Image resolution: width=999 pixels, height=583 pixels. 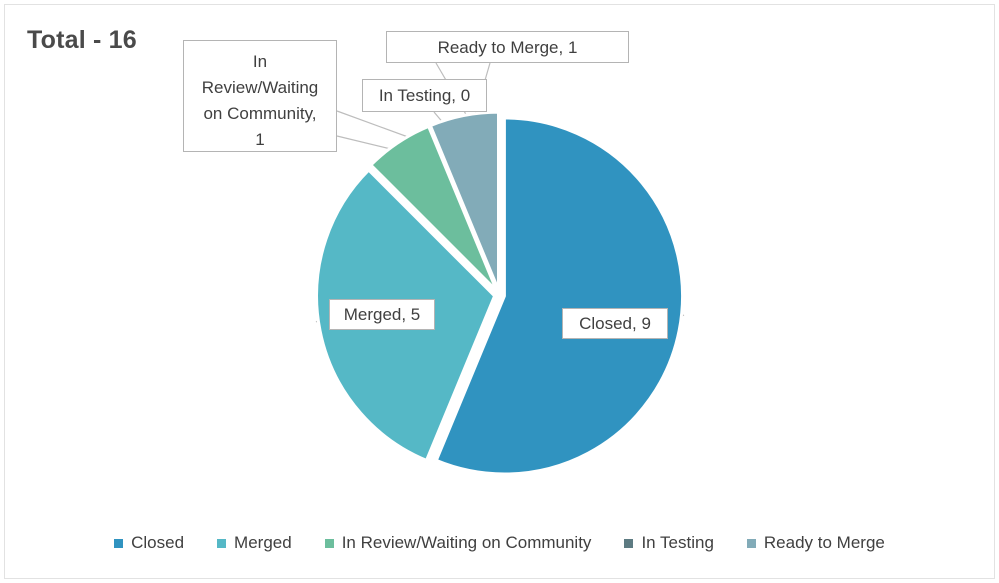 What do you see at coordinates (507, 47) in the screenshot?
I see `data-label-ready-to-merge: Ready to Merge, 1` at bounding box center [507, 47].